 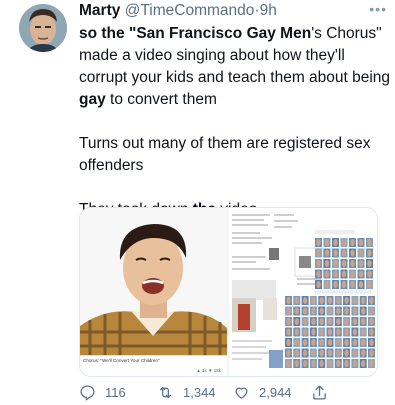 What do you see at coordinates (190, 10) in the screenshot?
I see `user-handle: @TimeCommando` at bounding box center [190, 10].